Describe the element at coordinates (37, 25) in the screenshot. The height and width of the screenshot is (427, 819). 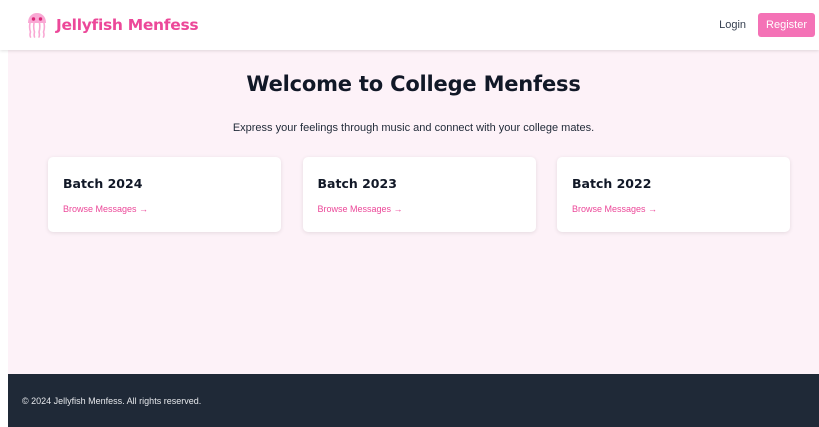
I see `jellyfish-icon` at that location.